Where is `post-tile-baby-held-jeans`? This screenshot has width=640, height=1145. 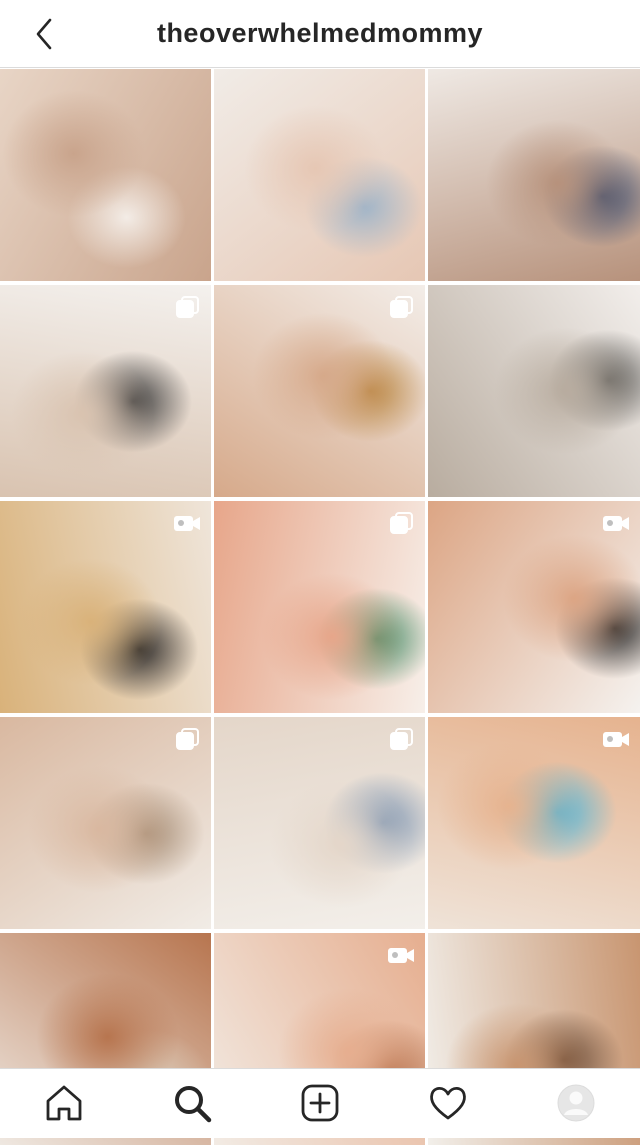 post-tile-baby-held-jeans is located at coordinates (319, 175).